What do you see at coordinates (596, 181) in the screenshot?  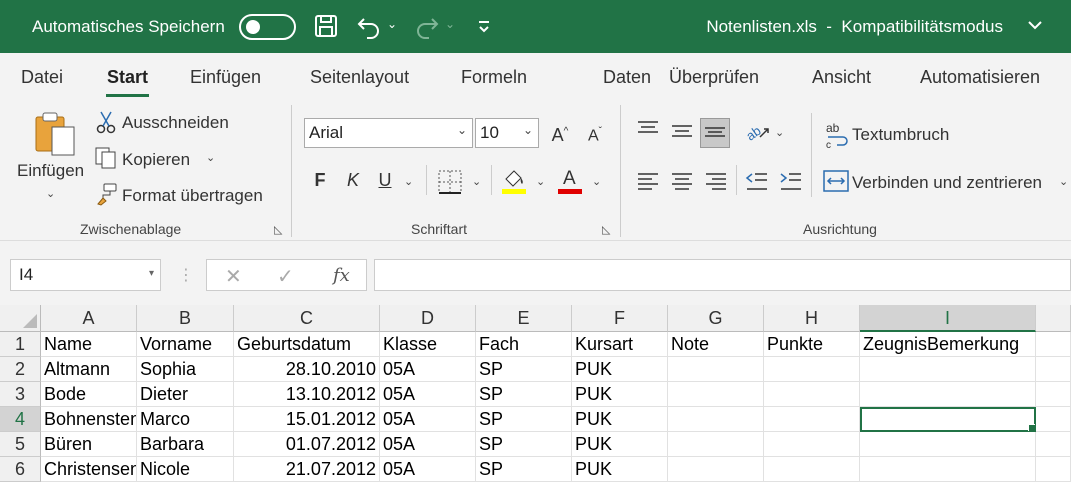 I see `font-color-dropdown-icon: ⌄` at bounding box center [596, 181].